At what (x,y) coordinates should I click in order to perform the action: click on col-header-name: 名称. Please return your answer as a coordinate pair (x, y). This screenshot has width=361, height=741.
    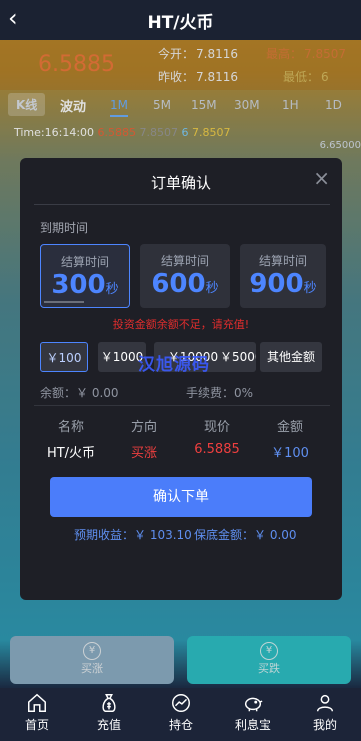
    Looking at the image, I should click on (70, 427).